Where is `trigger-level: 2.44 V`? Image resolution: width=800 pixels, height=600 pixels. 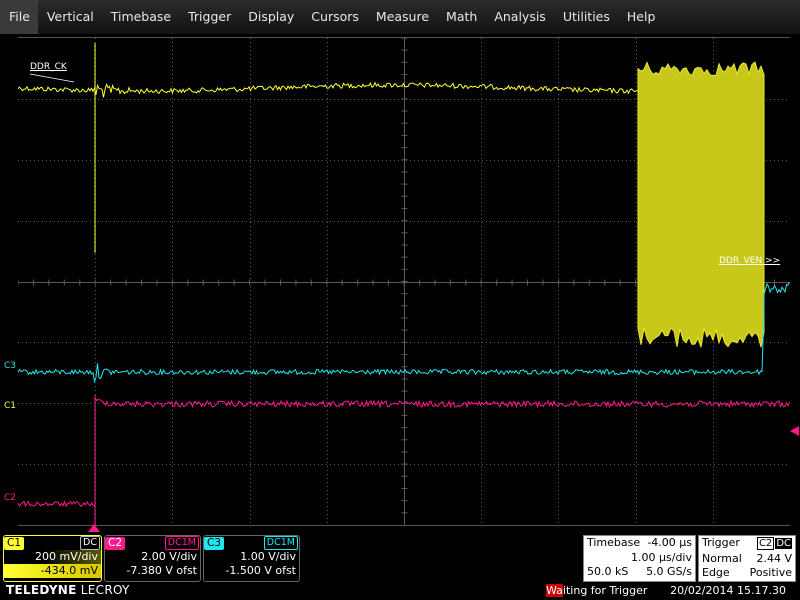 trigger-level: 2.44 V is located at coordinates (774, 558).